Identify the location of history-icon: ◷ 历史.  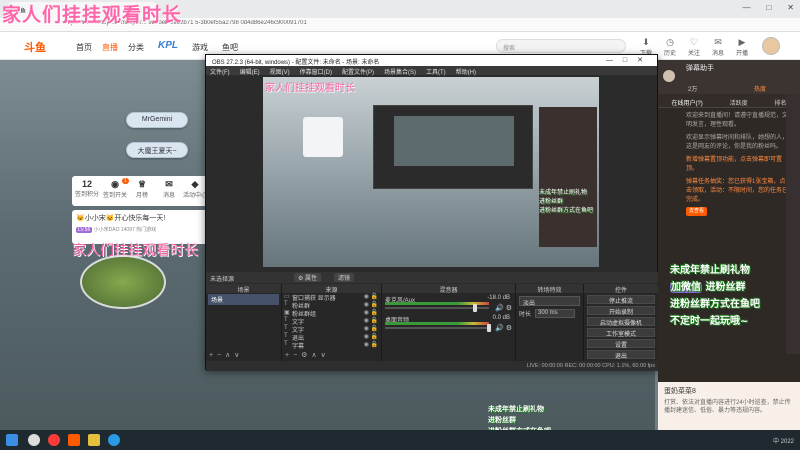
(670, 47).